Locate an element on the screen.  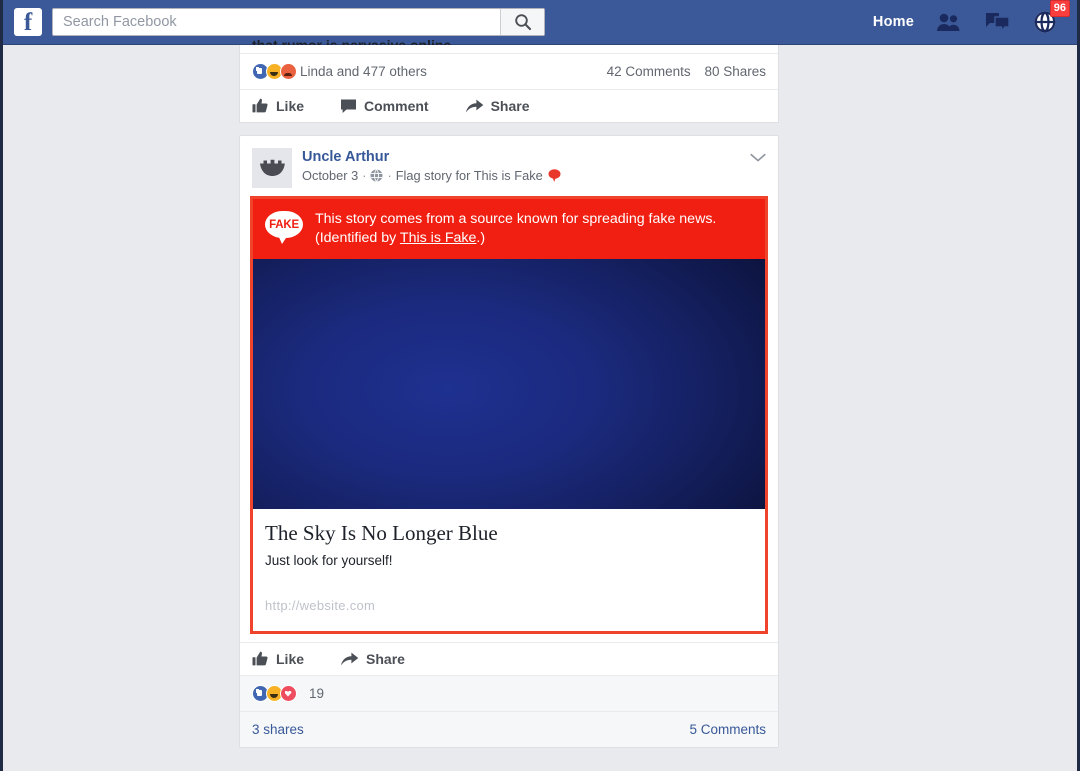
reaction-count-label: Linda and 477 others is located at coordinates (363, 71).